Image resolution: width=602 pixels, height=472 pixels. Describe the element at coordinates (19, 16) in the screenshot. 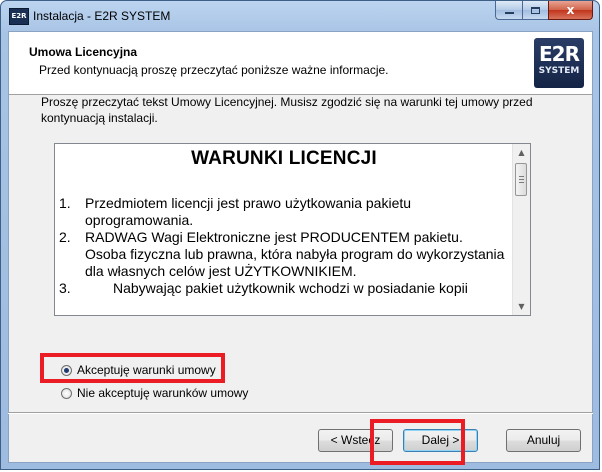

I see `app-icon: E2R` at that location.